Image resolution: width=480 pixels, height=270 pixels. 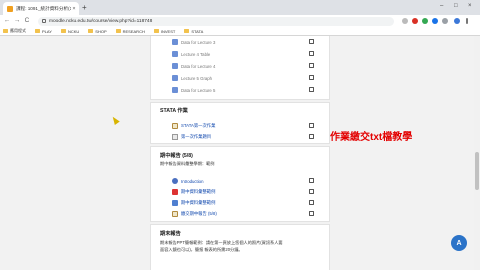 I want to click on maximize-button: □, so click(x=456, y=6).